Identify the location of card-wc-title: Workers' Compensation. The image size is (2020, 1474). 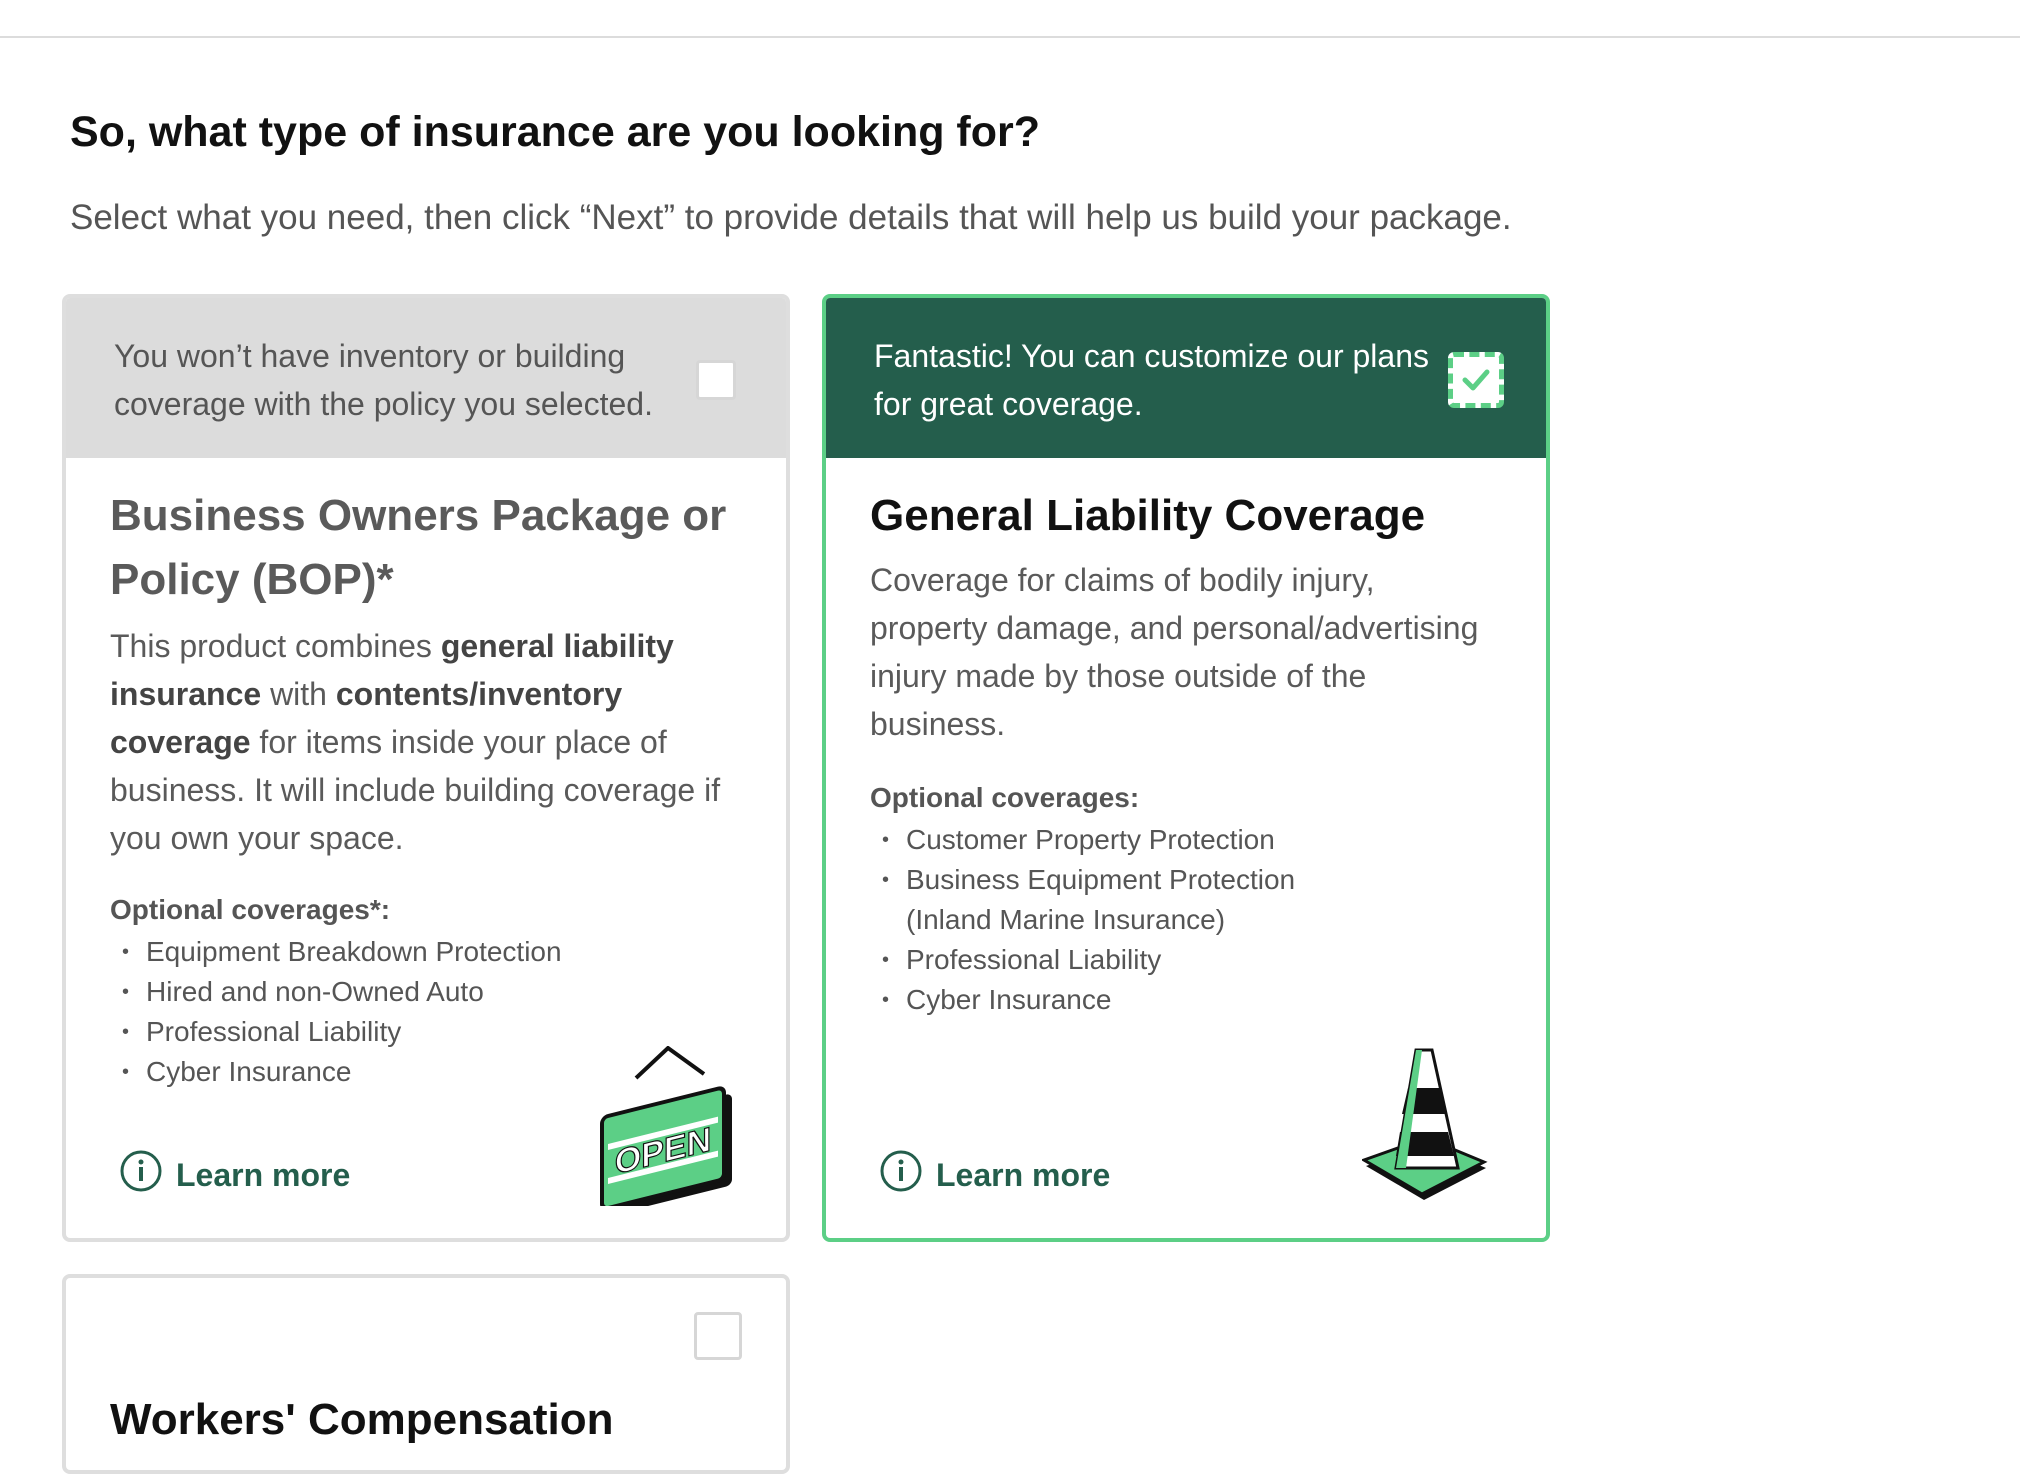
(362, 1419).